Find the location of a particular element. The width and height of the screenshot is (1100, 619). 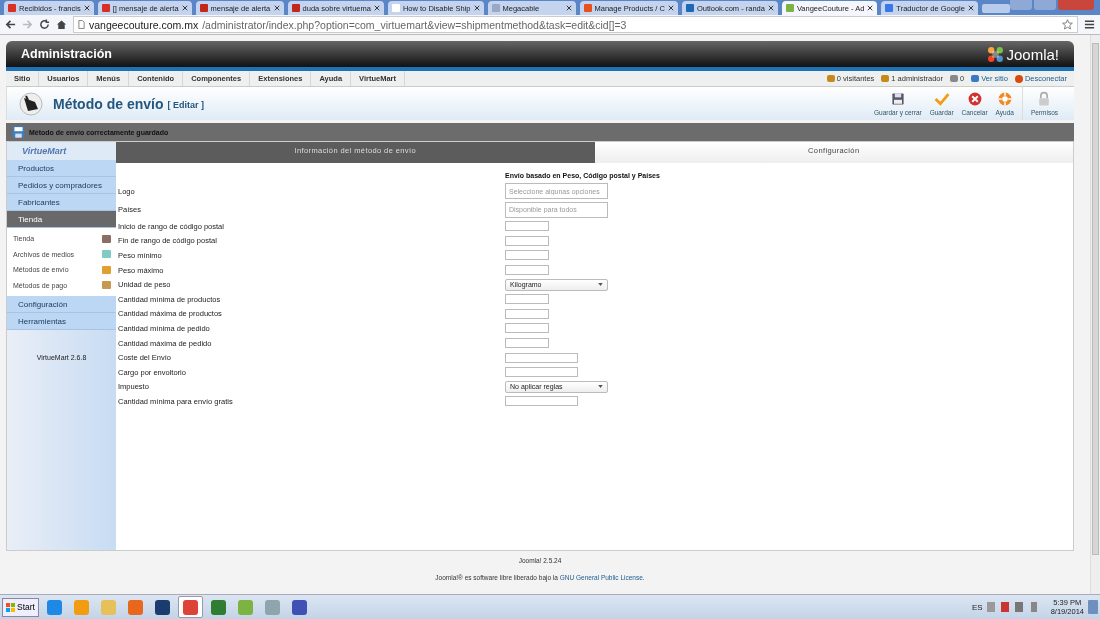

start-button: Start is located at coordinates (20, 607).